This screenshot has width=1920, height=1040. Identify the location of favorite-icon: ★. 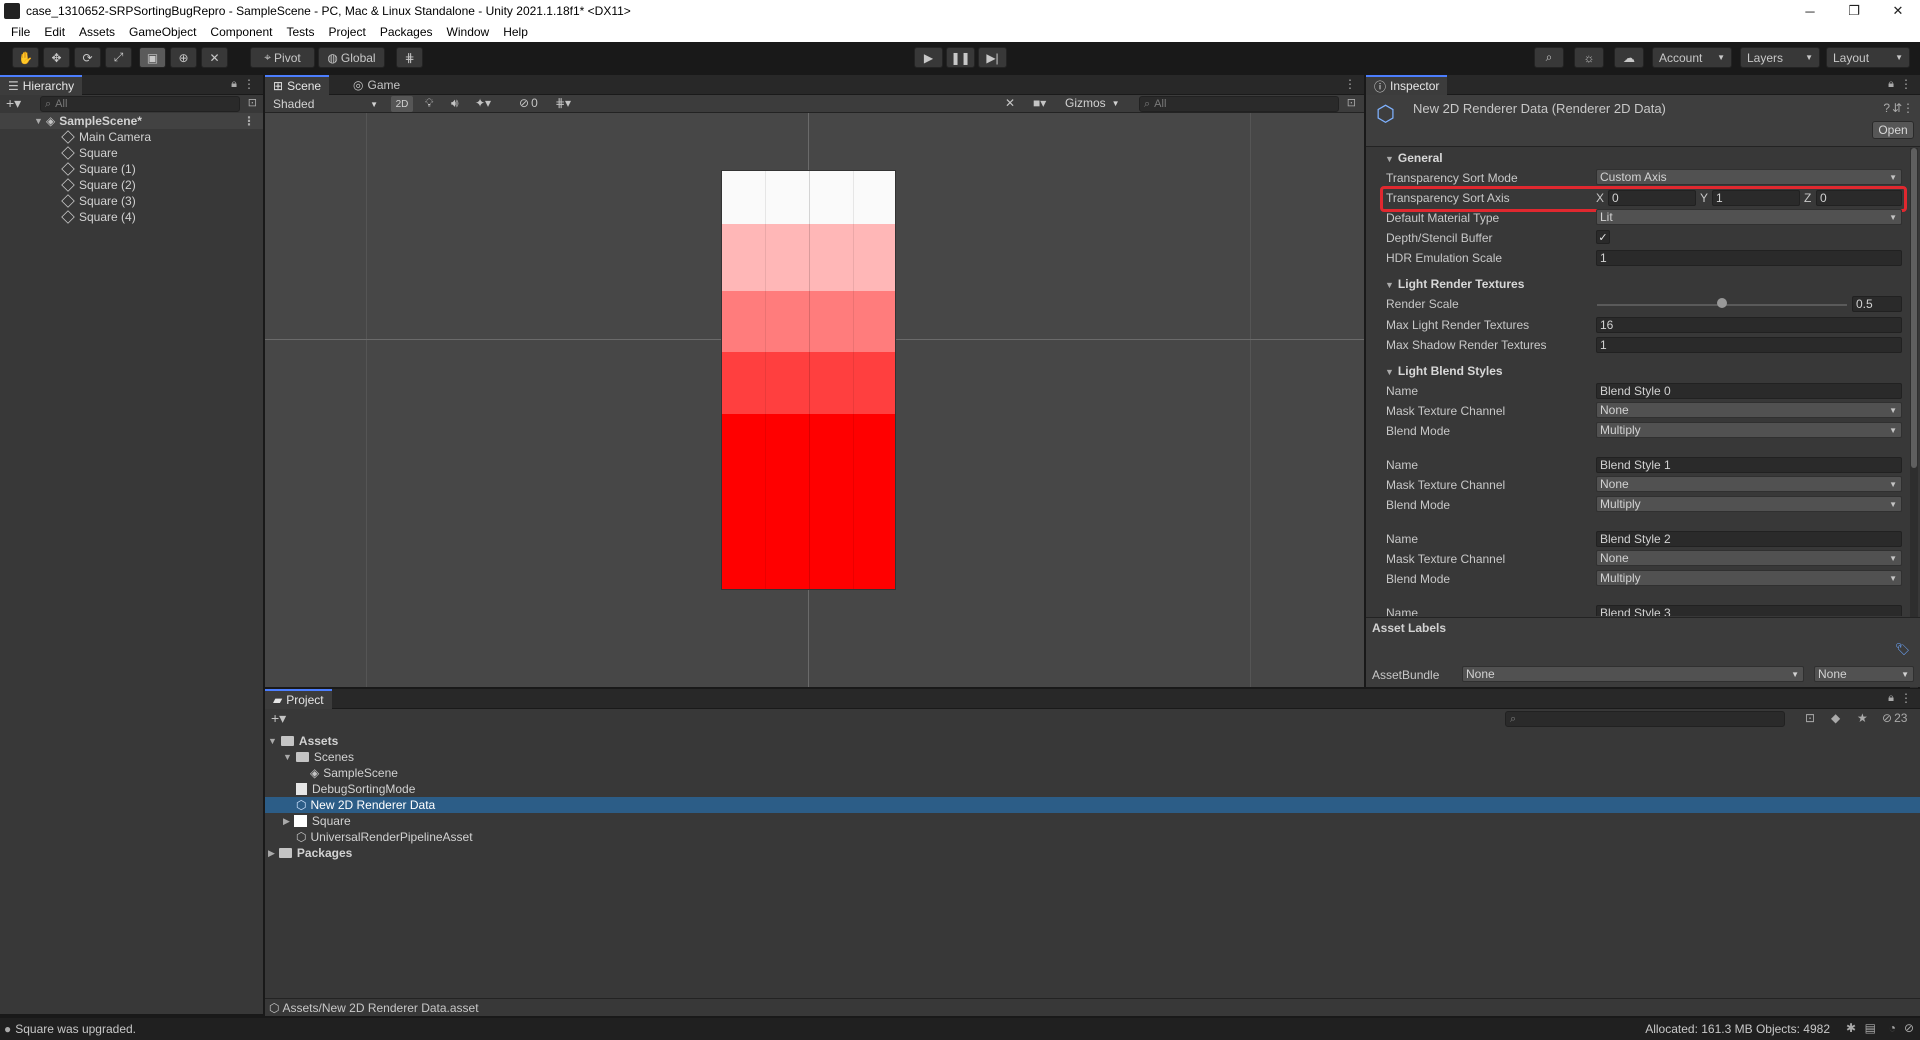
(1862, 718).